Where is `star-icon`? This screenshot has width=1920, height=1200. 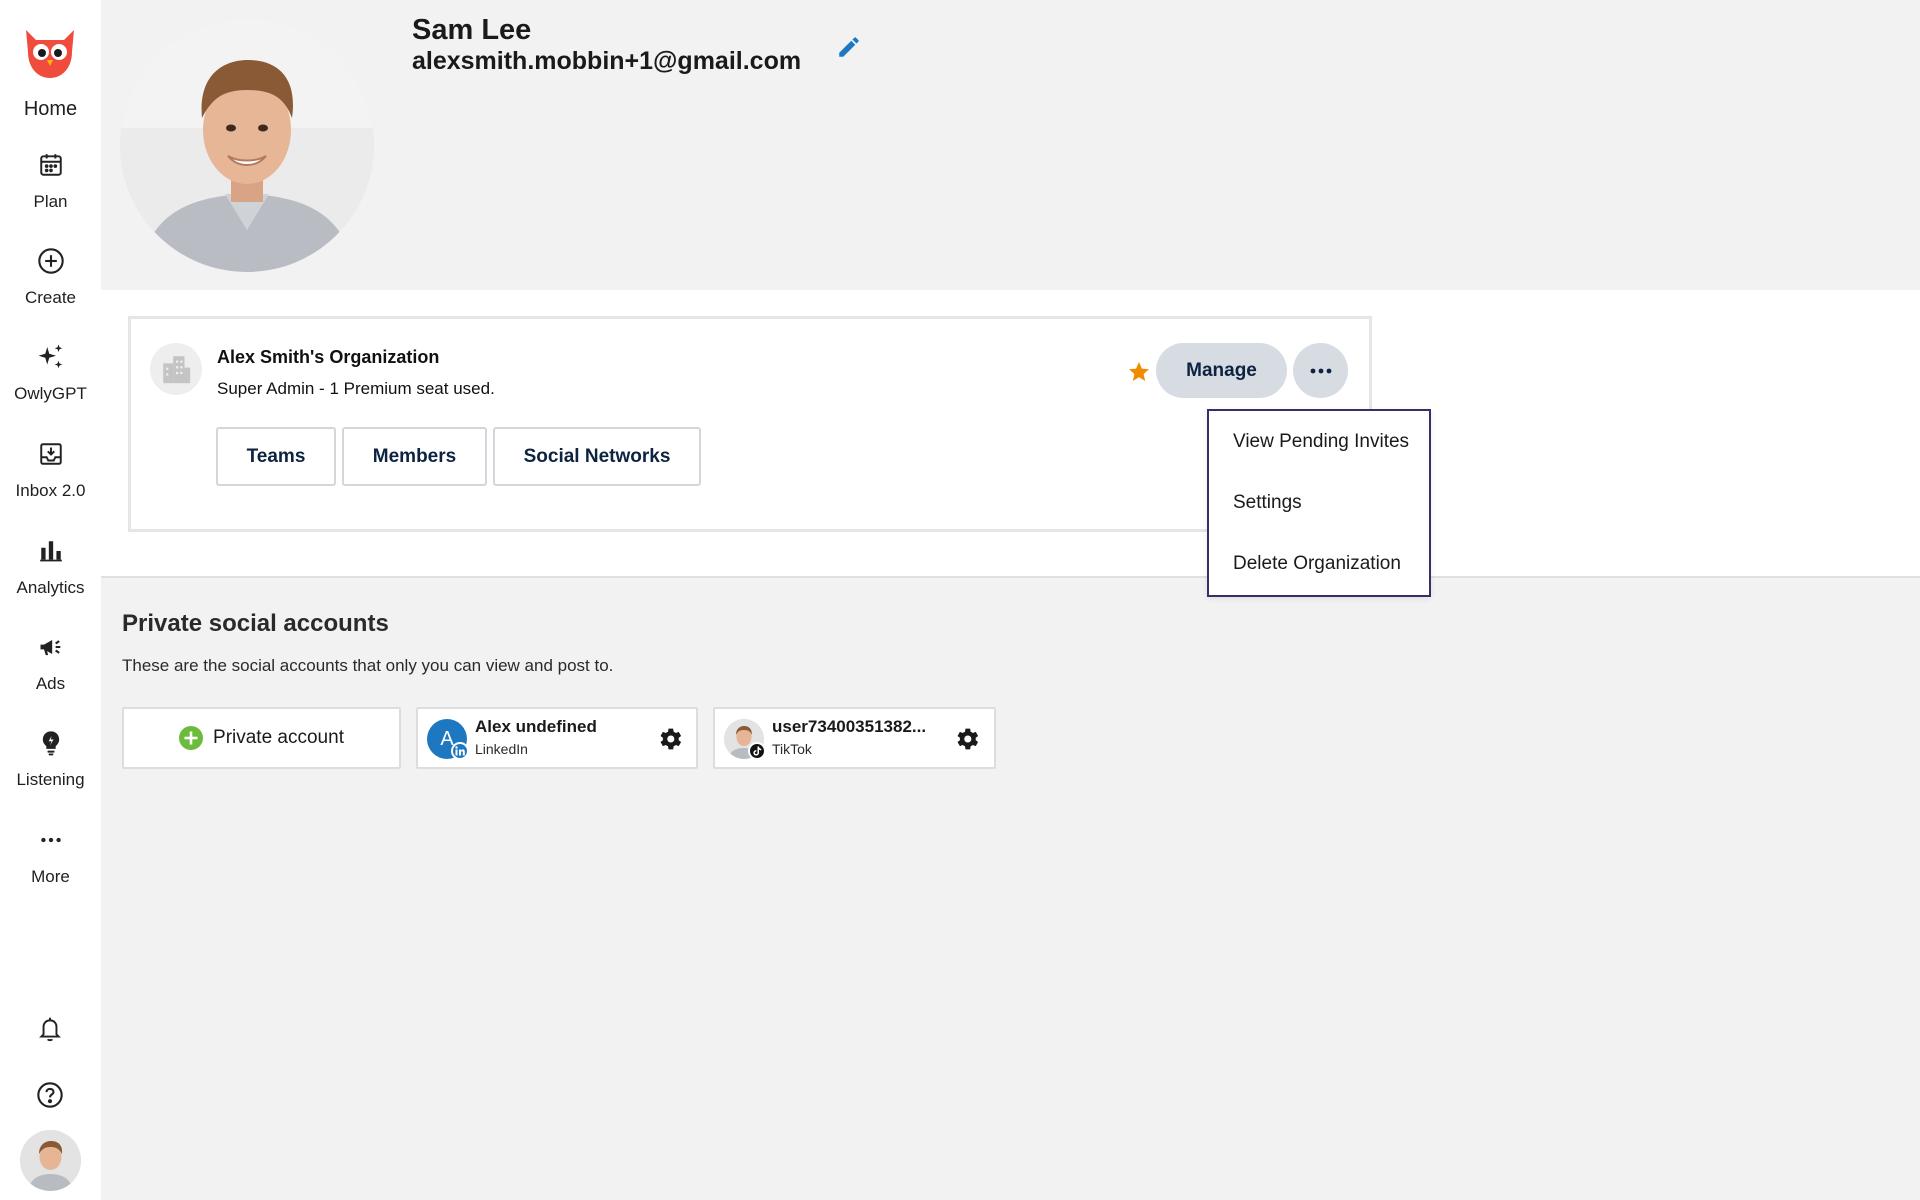
star-icon is located at coordinates (1139, 372).